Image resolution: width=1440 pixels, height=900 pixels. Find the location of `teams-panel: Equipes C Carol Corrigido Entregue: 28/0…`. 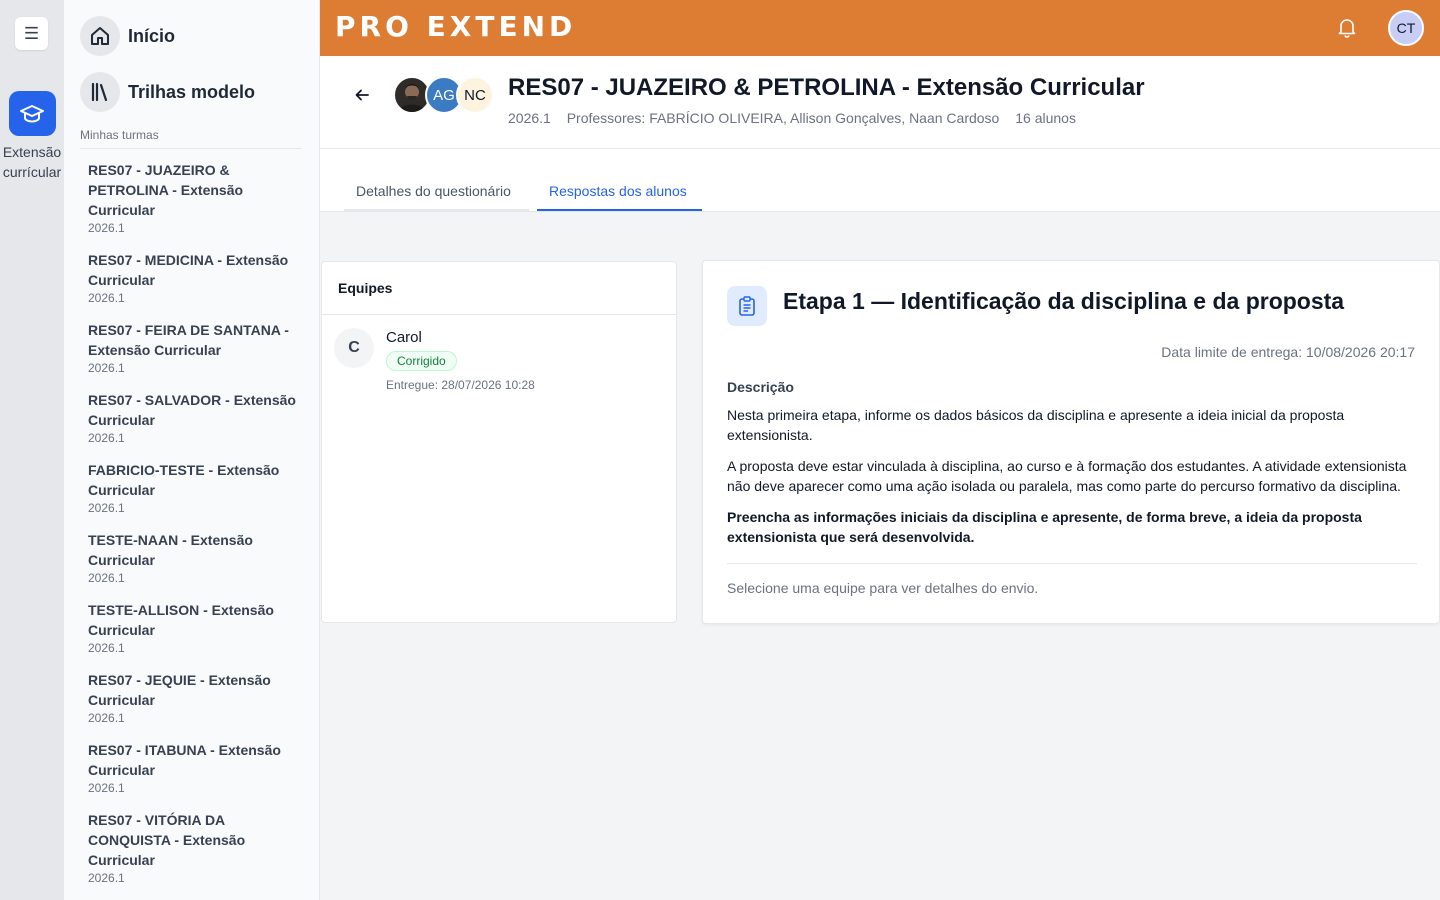

teams-panel: Equipes C Carol Corrigido Entregue: 28/0… is located at coordinates (499, 442).